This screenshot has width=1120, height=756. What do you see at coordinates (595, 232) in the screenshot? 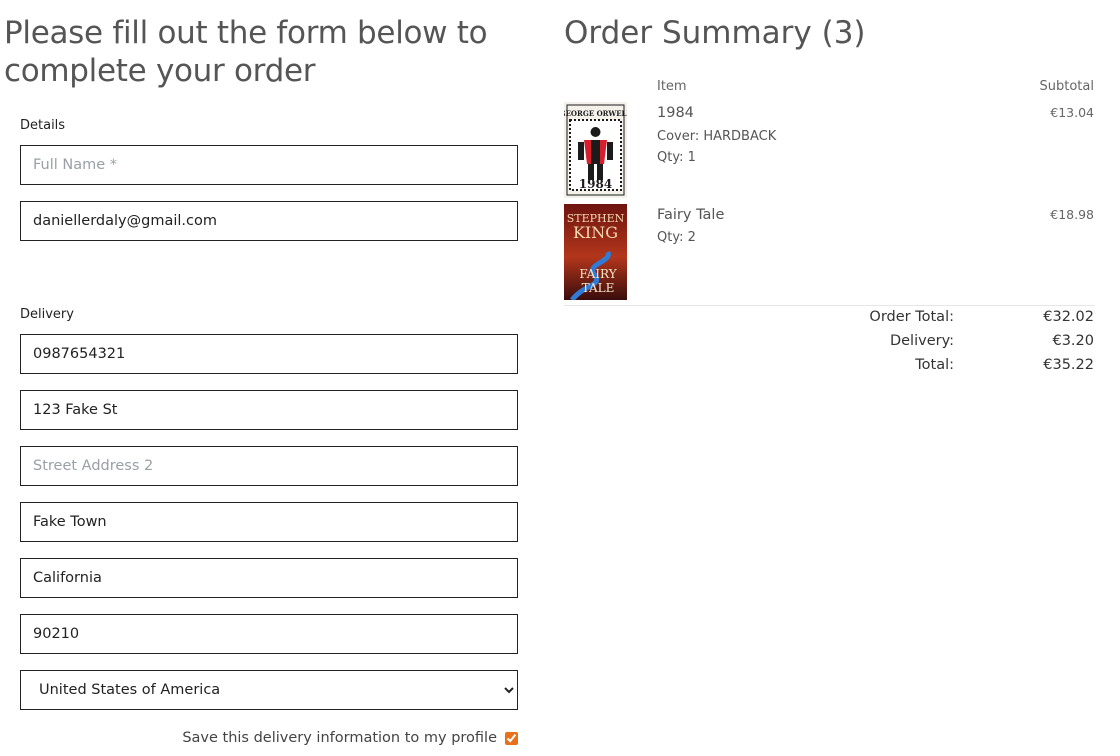
I see `cover-author-line-2: KING` at bounding box center [595, 232].